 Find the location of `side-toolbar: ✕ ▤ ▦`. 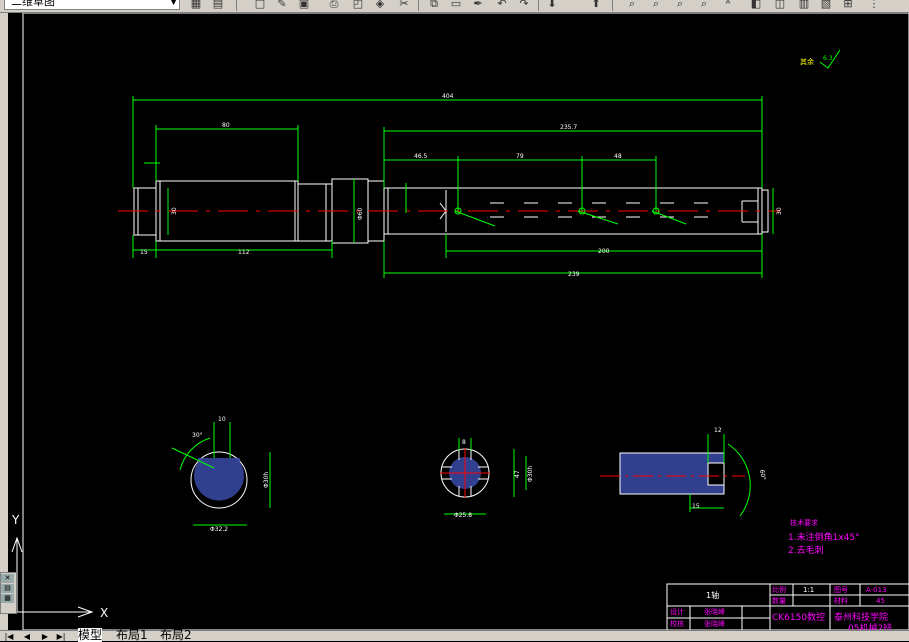

side-toolbar: ✕ ▤ ▦ is located at coordinates (8, 593).